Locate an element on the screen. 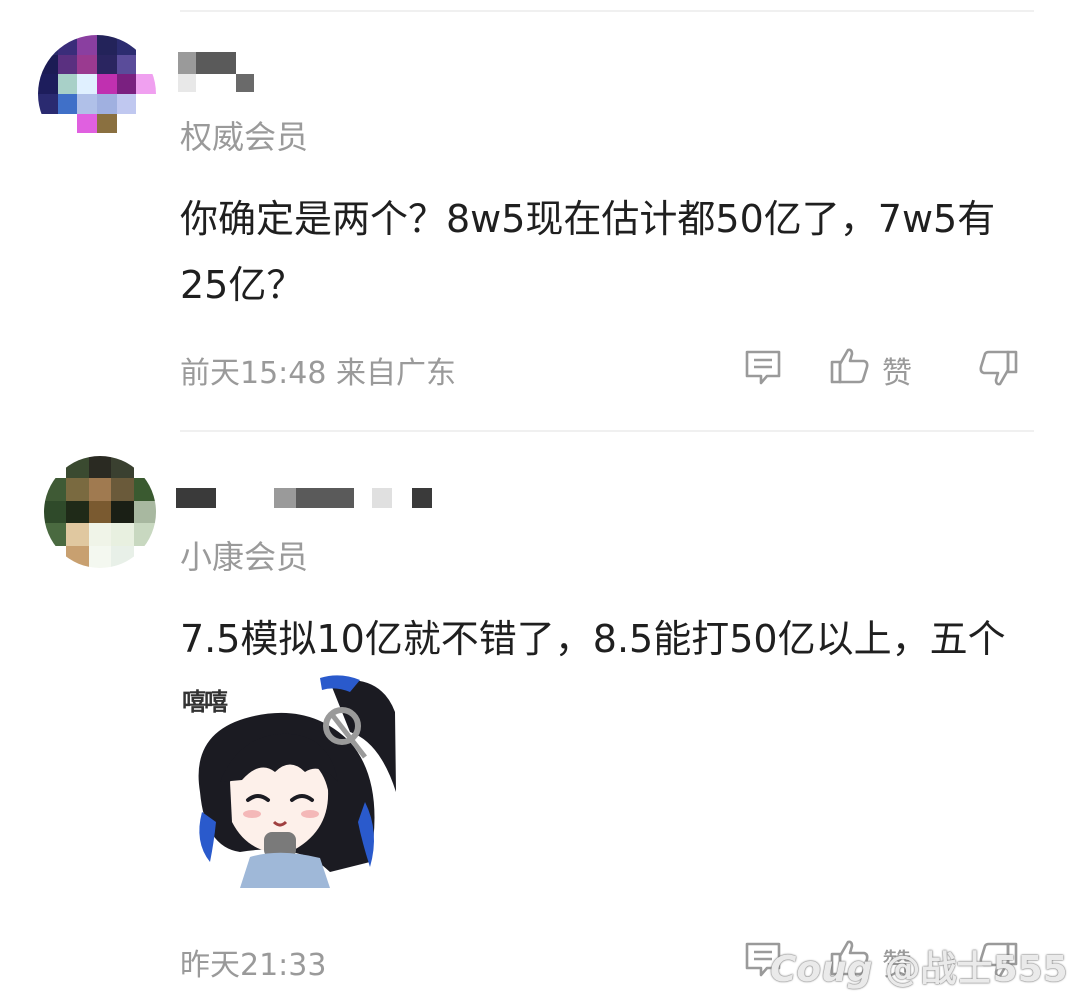 This screenshot has height=1008, width=1080. comment-bubble-icon is located at coordinates (763, 371).